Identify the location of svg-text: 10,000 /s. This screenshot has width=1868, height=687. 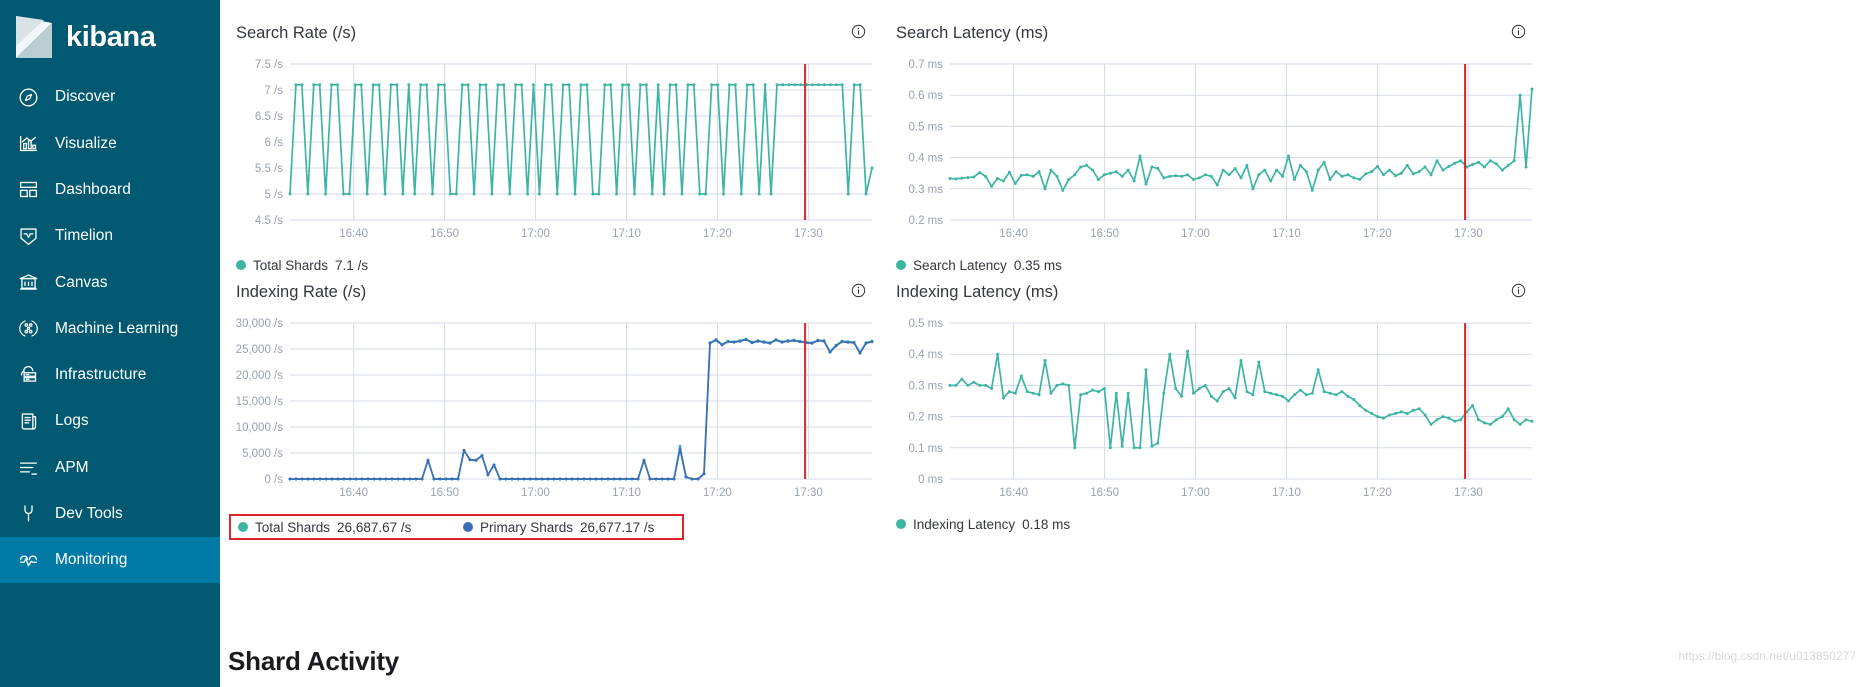
(260, 428).